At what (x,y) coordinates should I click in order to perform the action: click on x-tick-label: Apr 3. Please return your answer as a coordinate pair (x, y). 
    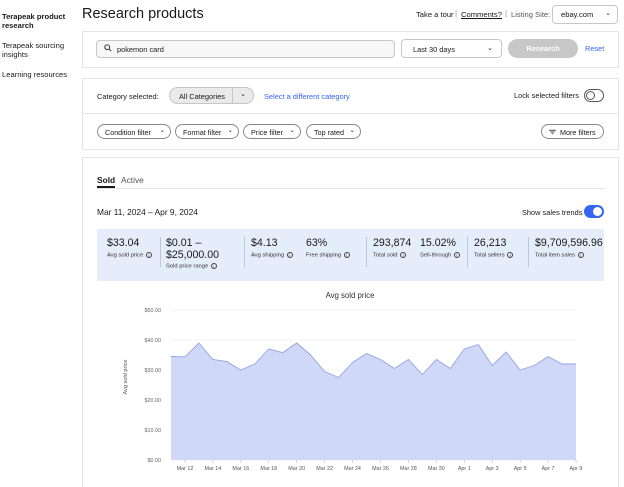
    Looking at the image, I should click on (492, 469).